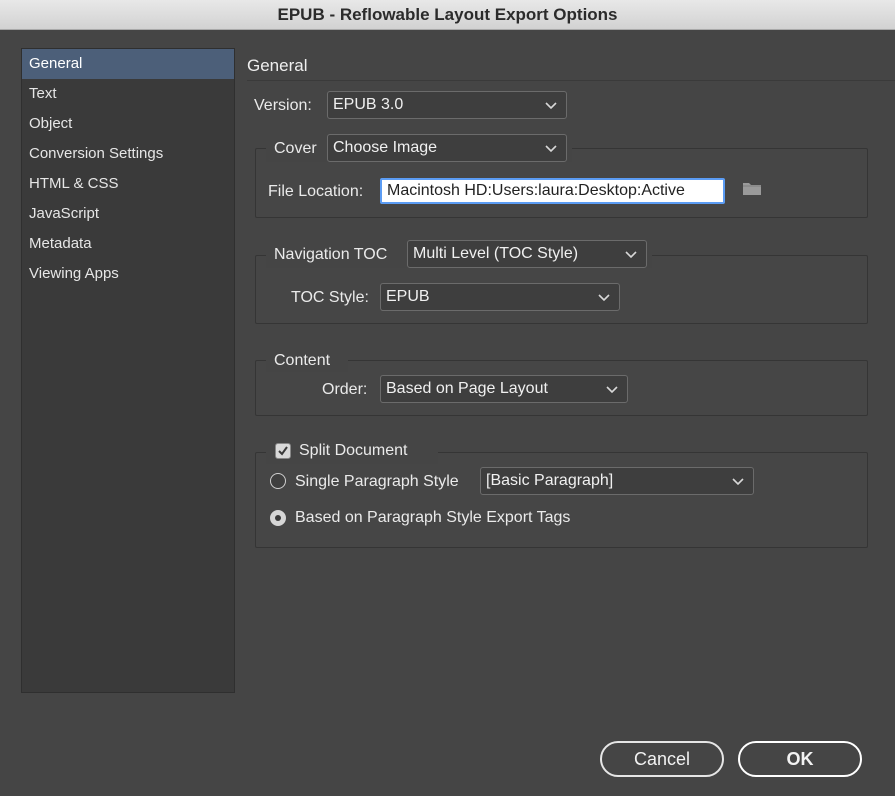  I want to click on folder-icon, so click(752, 191).